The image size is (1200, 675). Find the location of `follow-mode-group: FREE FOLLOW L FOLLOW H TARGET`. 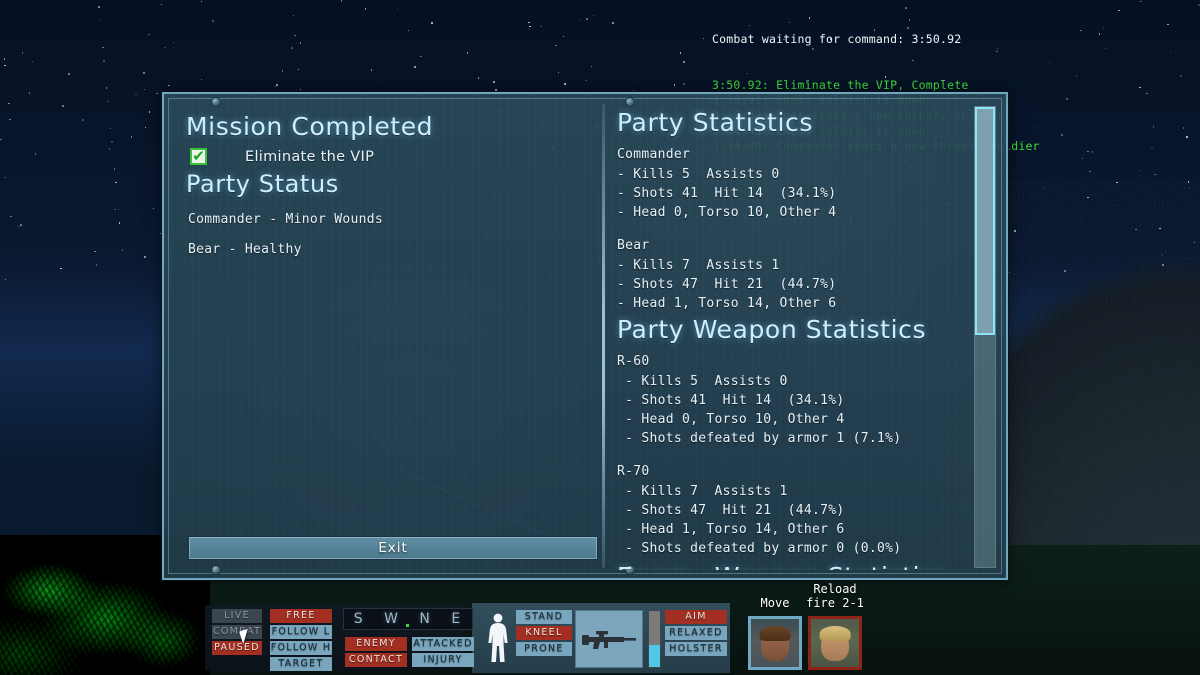

follow-mode-group: FREE FOLLOW L FOLLOW H TARGET is located at coordinates (301, 640).